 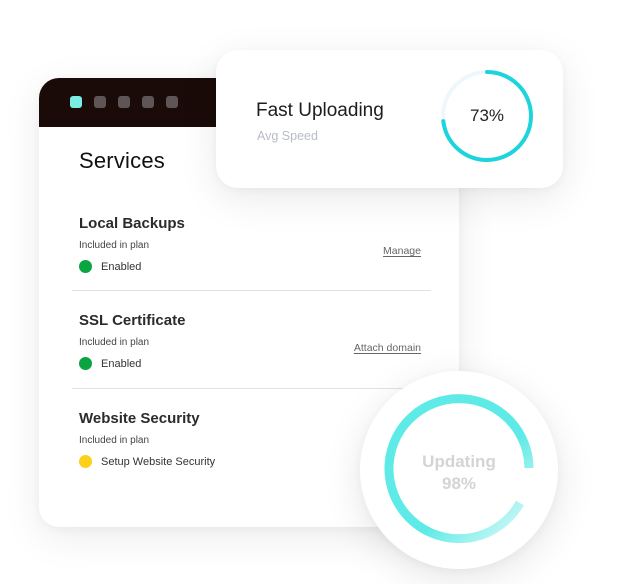 What do you see at coordinates (132, 223) in the screenshot?
I see `service-name: Local Backups` at bounding box center [132, 223].